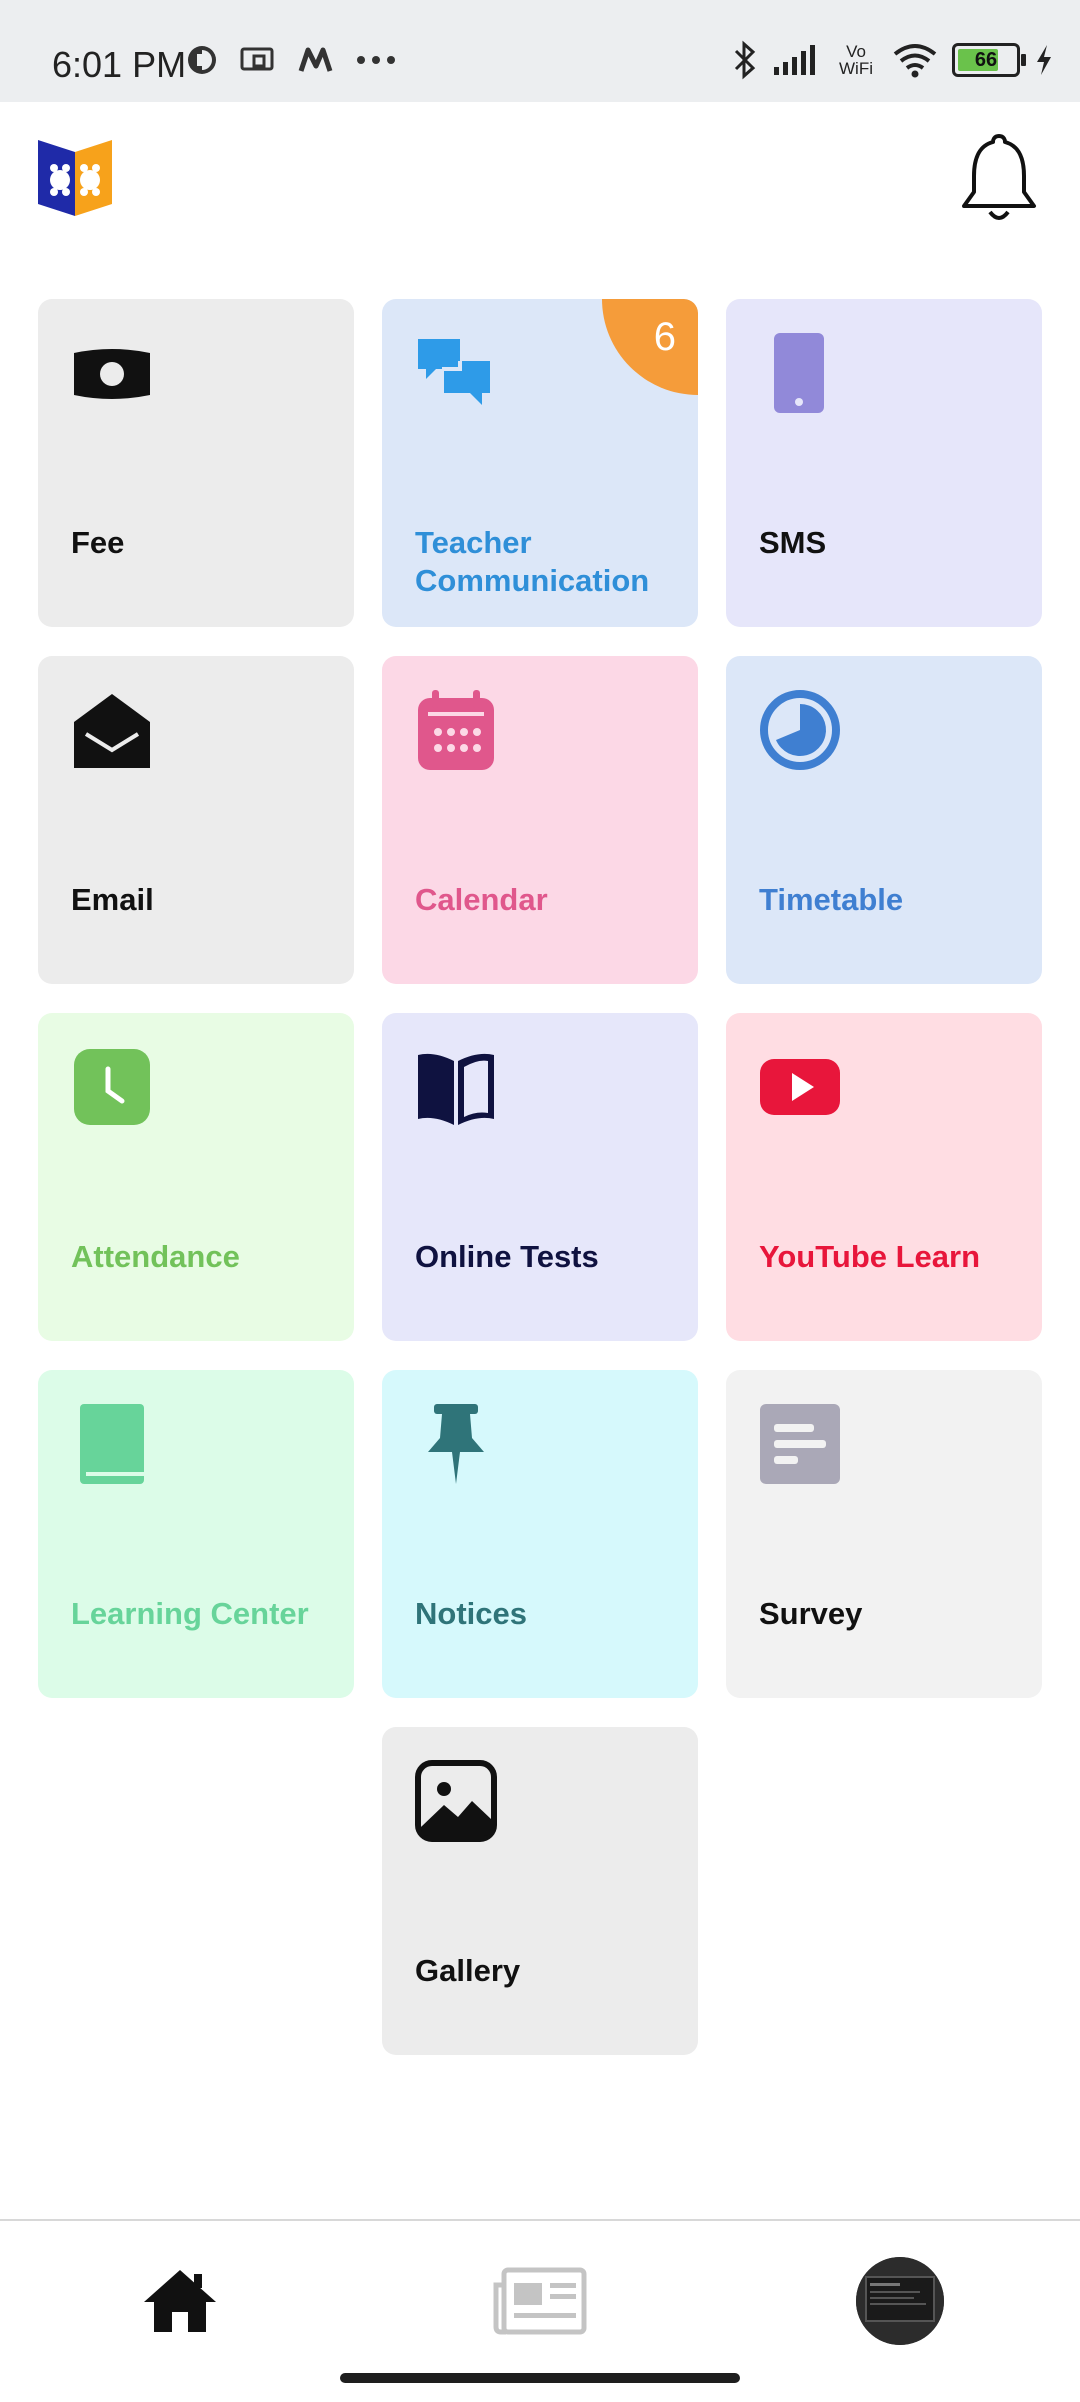  I want to click on tile-sms: SMS, so click(884, 463).